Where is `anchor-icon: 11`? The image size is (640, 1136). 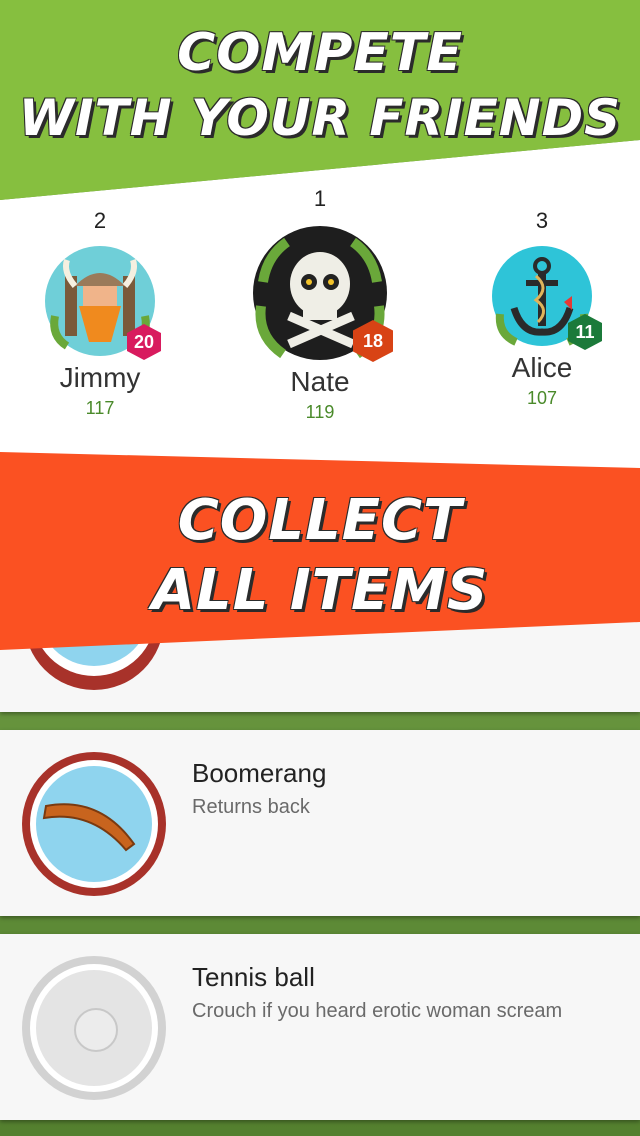
anchor-icon: 11 is located at coordinates (547, 298).